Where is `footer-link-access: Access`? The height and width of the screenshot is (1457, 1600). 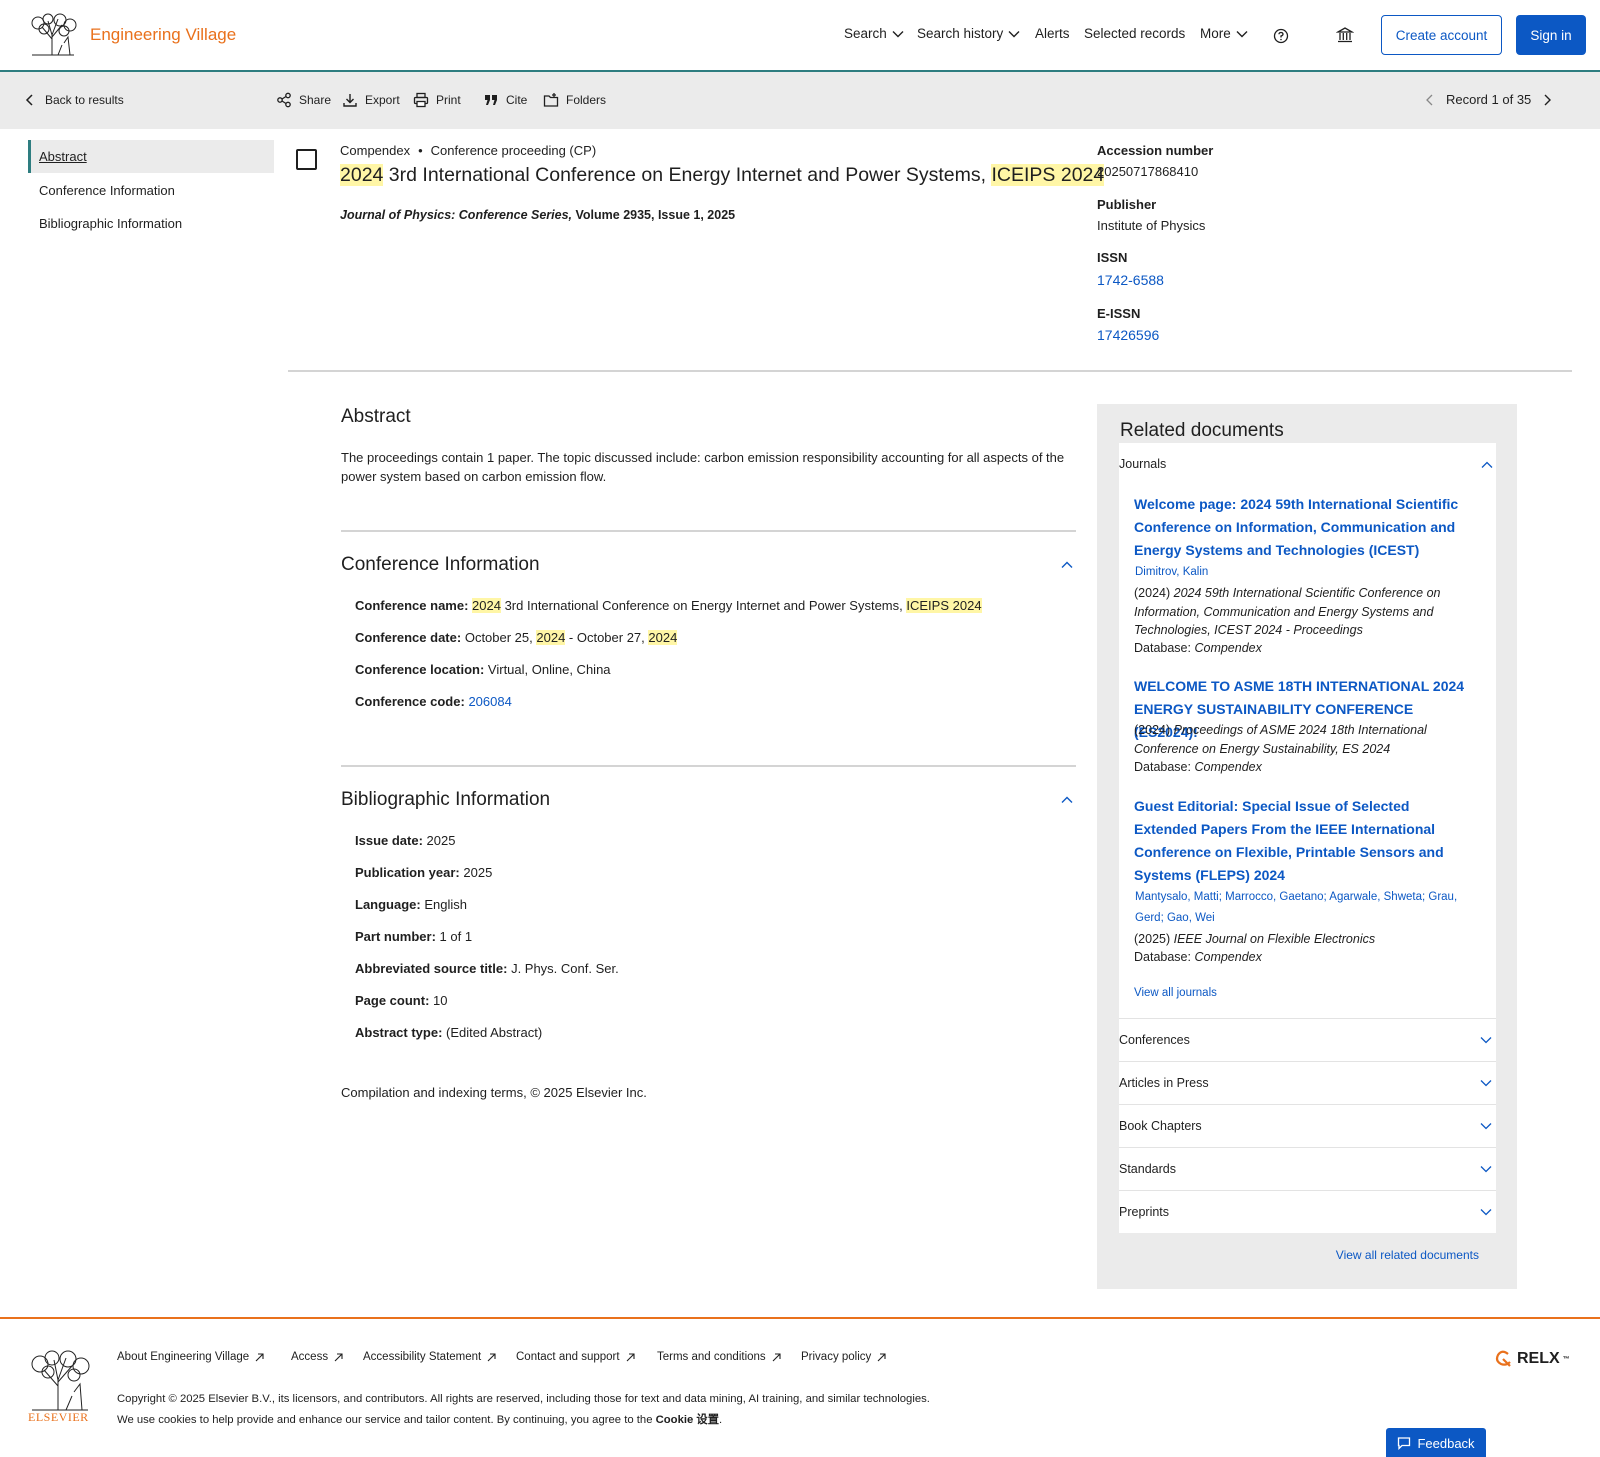 footer-link-access: Access is located at coordinates (317, 1357).